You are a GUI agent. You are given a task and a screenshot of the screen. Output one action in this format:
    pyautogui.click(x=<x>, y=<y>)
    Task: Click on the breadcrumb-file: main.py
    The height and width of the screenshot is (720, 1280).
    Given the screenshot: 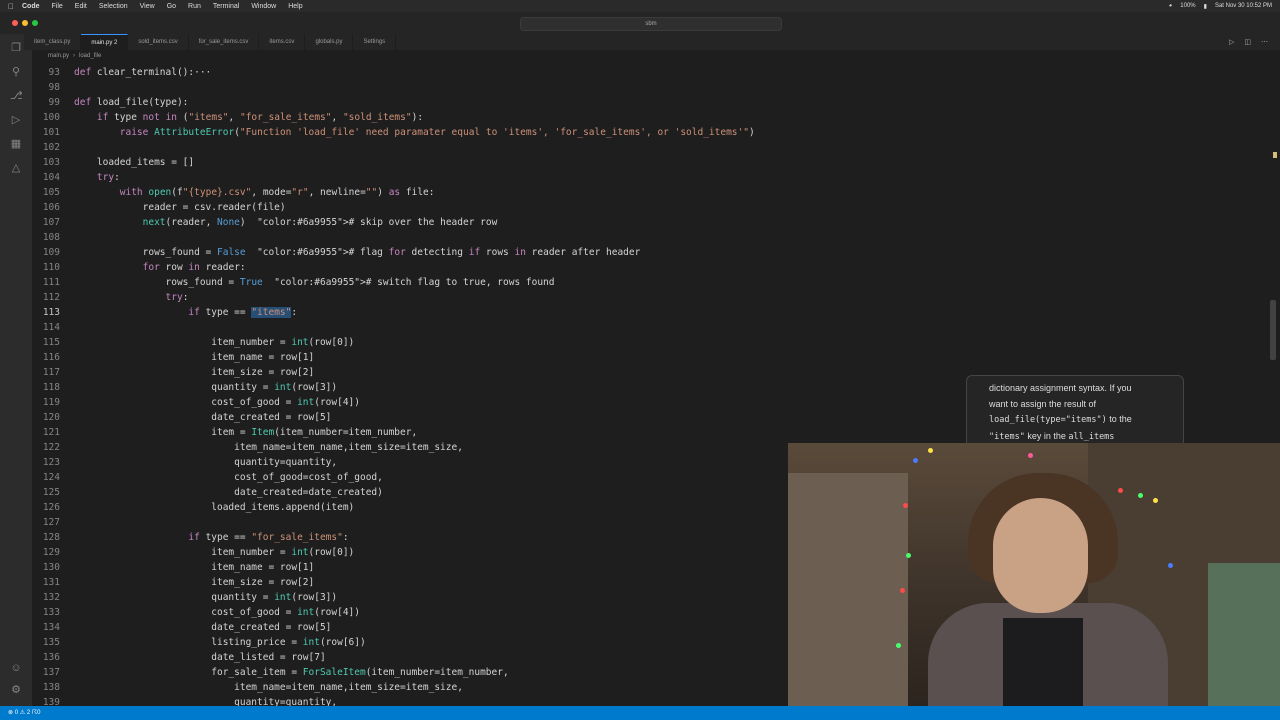 What is the action you would take?
    pyautogui.click(x=58, y=56)
    